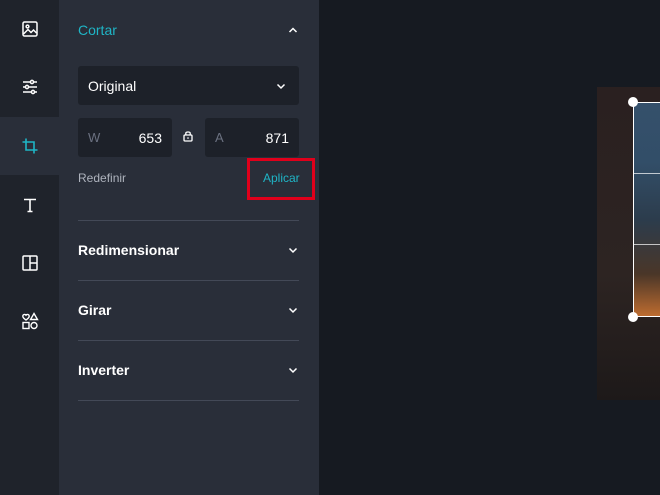  I want to click on width-field: W 653, so click(125, 137).